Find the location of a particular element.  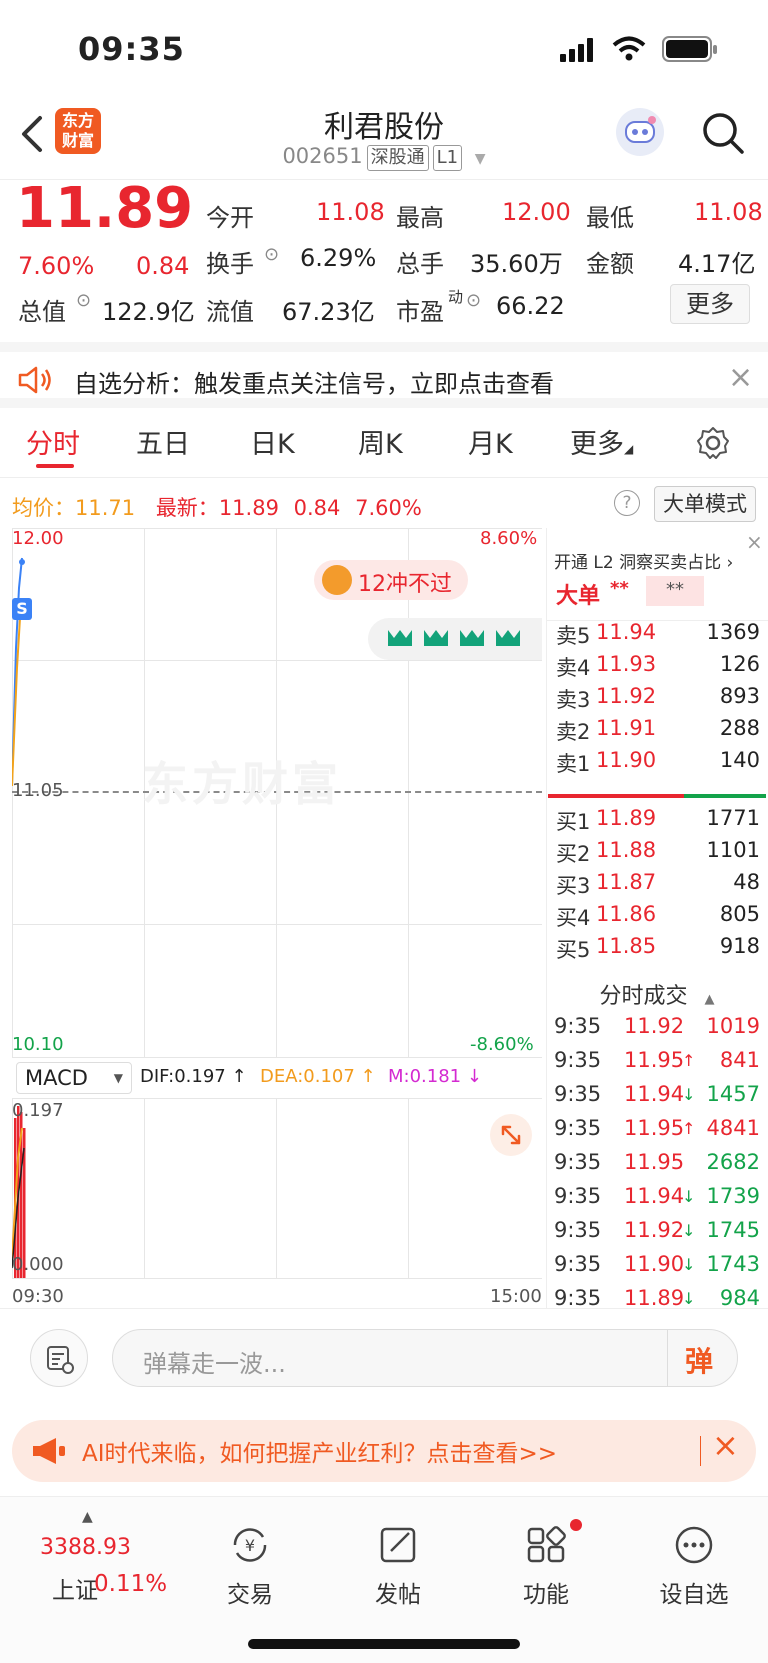

nav-post: 发帖 is located at coordinates (398, 1567).